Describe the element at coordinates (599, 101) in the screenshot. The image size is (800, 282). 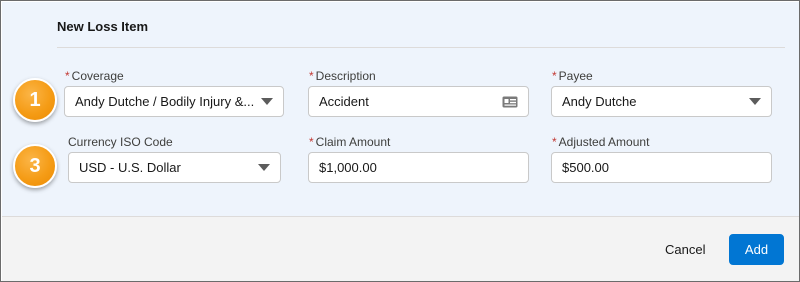
I see `payee-value: Andy Dutche` at that location.